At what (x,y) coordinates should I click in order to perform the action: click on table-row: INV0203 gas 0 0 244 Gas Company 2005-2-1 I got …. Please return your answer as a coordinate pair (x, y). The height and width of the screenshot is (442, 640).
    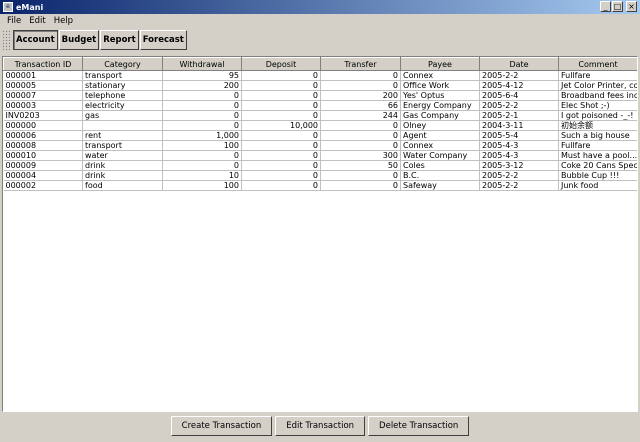
    Looking at the image, I should click on (320, 115).